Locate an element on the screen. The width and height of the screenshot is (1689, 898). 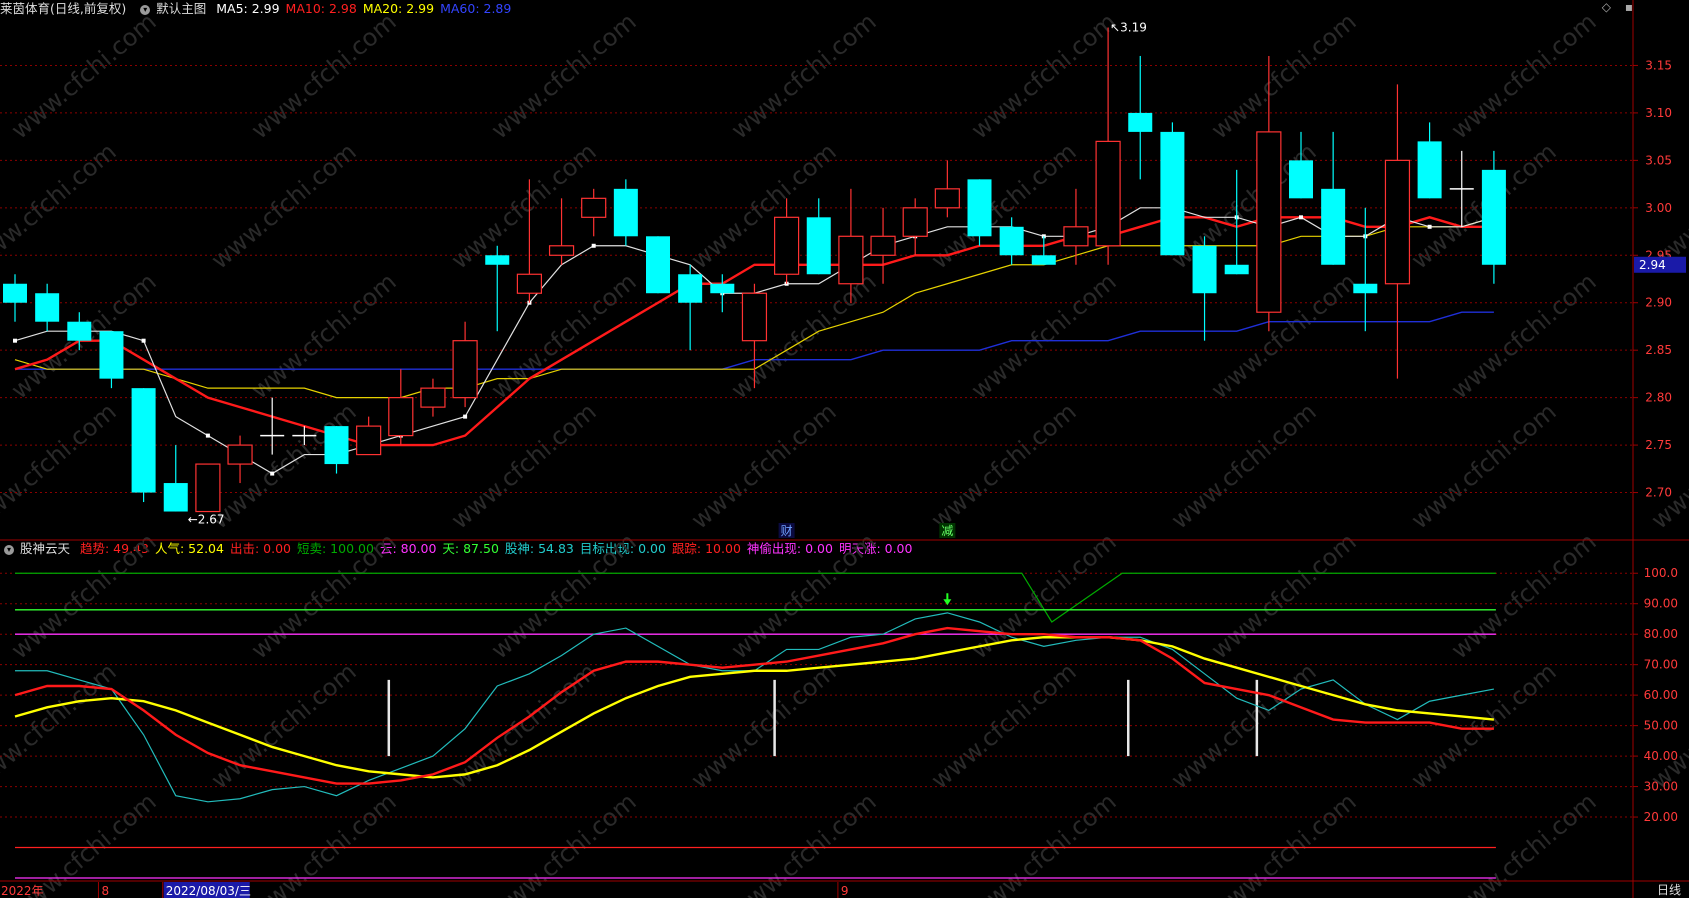
price-tick-label: 2.85 is located at coordinates (1658, 350).